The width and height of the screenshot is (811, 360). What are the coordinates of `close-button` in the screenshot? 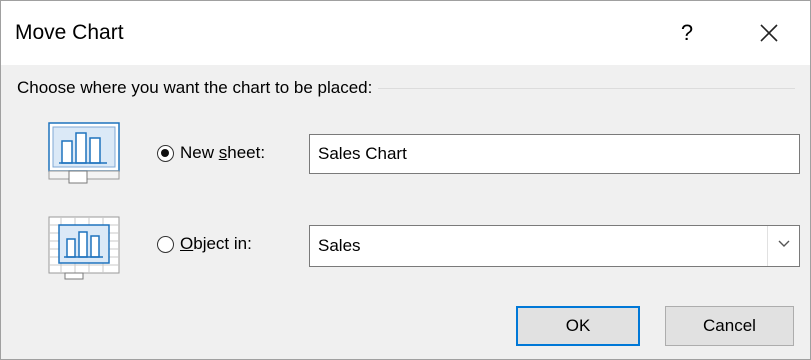 It's located at (769, 33).